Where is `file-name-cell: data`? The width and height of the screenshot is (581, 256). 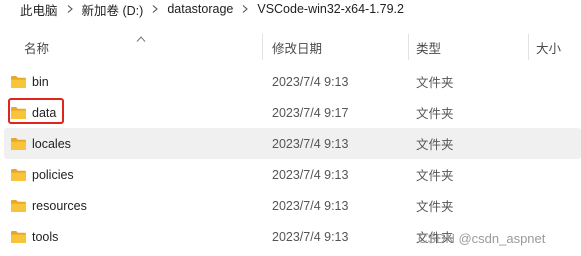 file-name-cell: data is located at coordinates (135, 112).